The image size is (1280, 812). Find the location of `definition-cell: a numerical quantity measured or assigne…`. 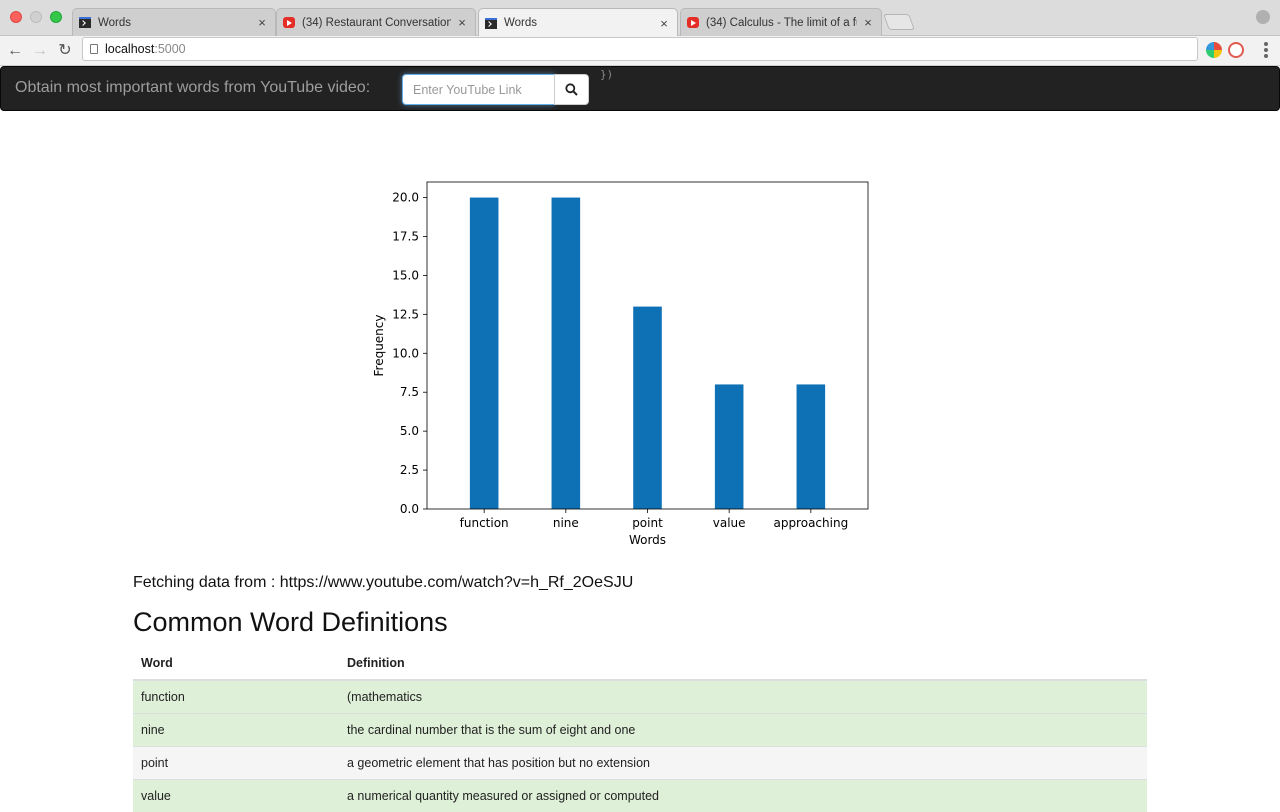

definition-cell: a numerical quantity measured or assigne… is located at coordinates (743, 795).